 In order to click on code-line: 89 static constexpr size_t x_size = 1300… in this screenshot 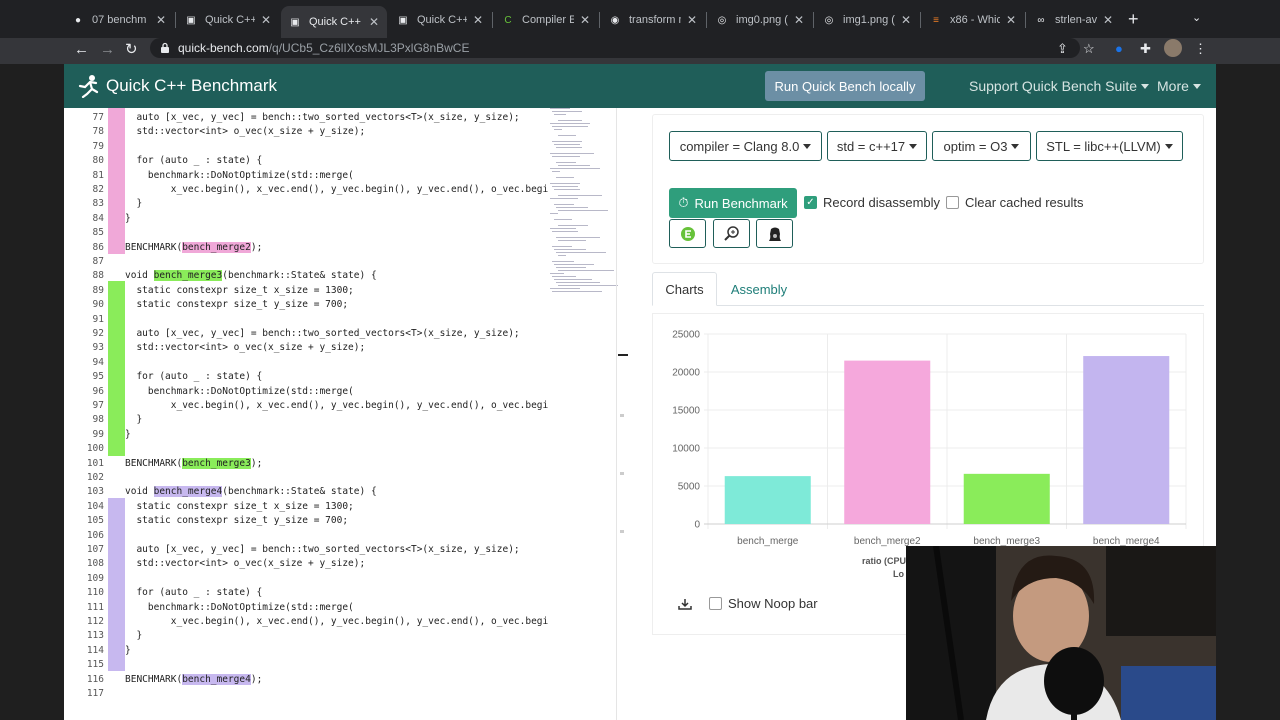, I will do `click(341, 291)`.